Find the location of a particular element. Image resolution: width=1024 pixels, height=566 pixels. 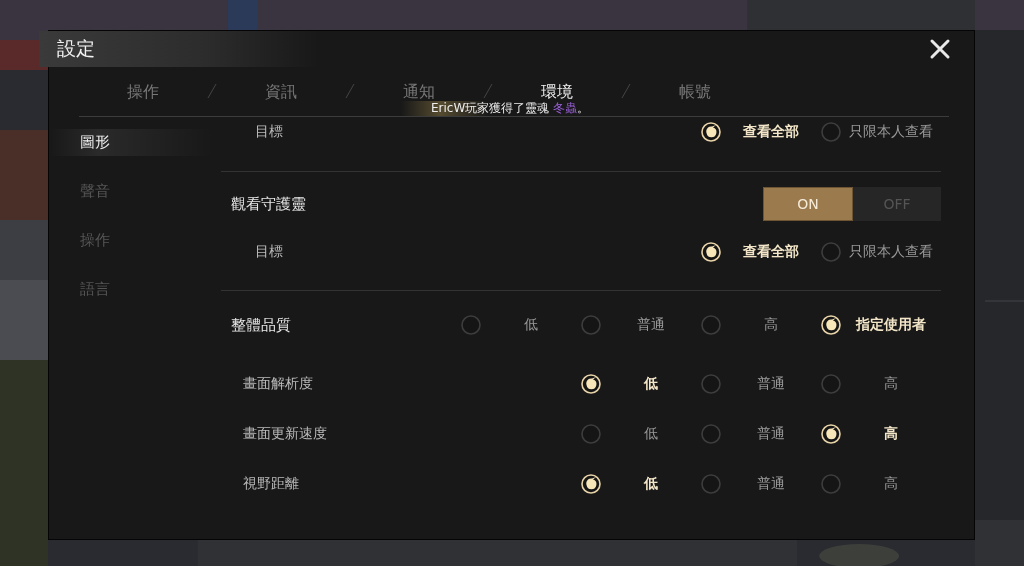

dialog-title: 設定 is located at coordinates (76, 48).